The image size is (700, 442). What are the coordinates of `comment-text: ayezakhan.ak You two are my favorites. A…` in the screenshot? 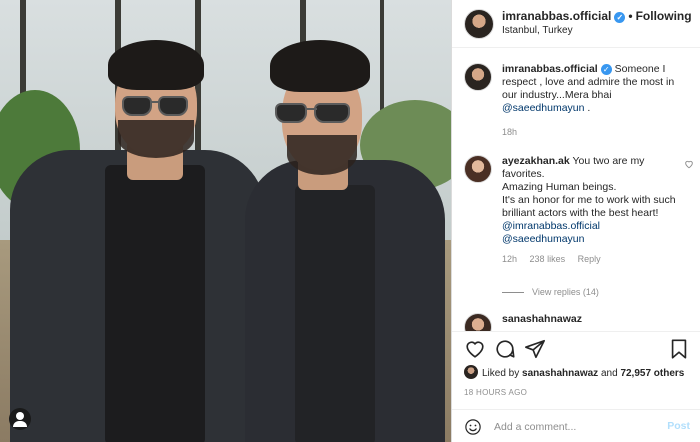 It's located at (593, 200).